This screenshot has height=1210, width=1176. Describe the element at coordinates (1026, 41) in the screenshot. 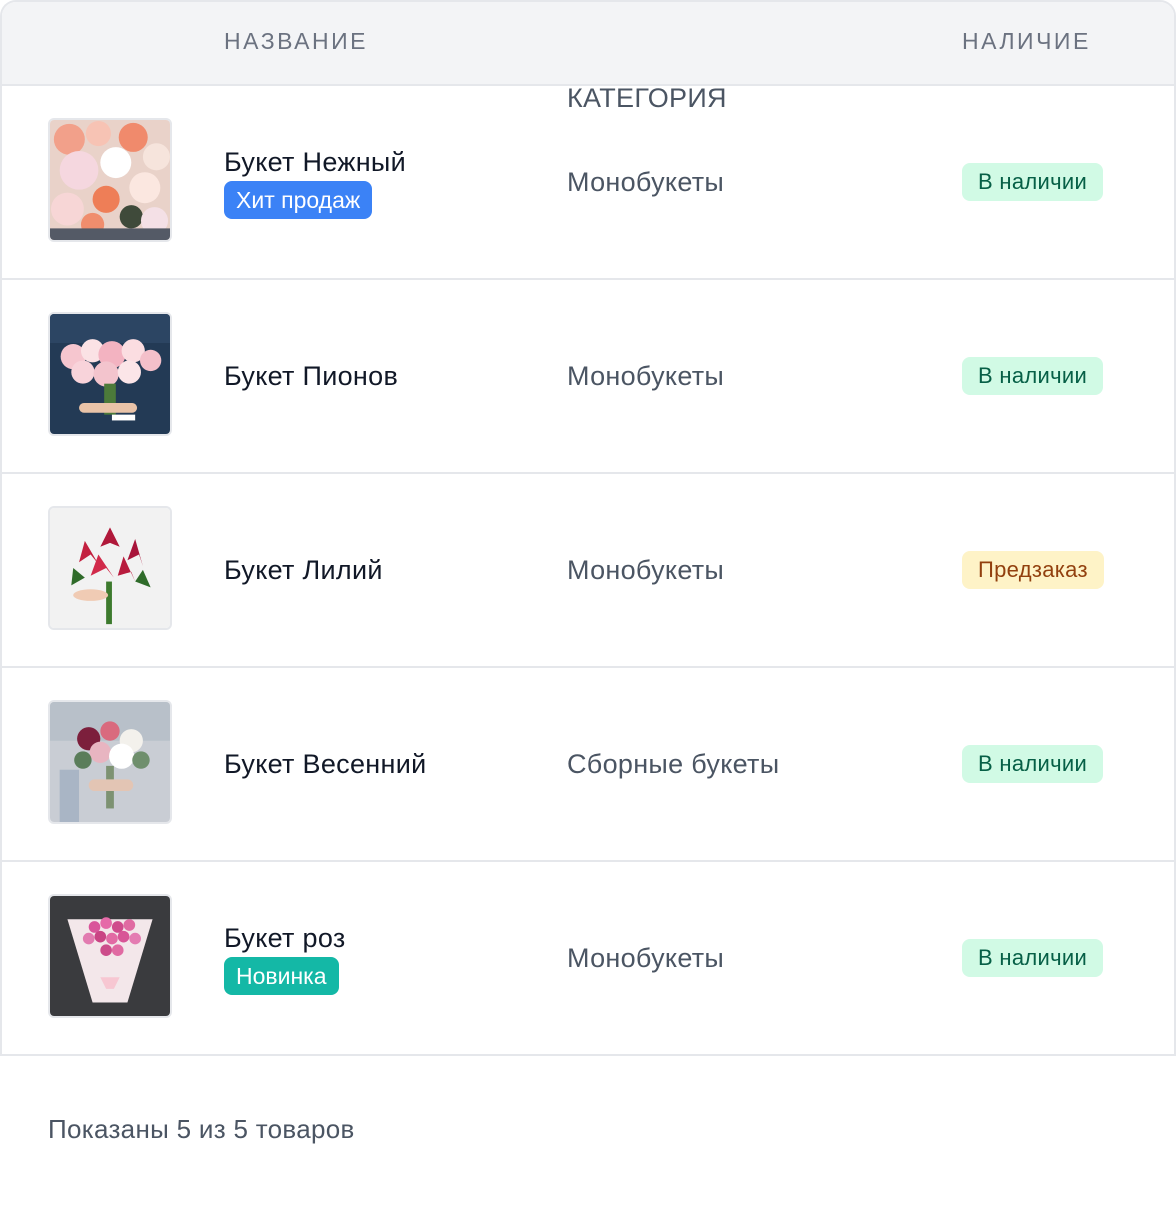

I see `column-header-availability: НАЛИЧИЕ` at that location.